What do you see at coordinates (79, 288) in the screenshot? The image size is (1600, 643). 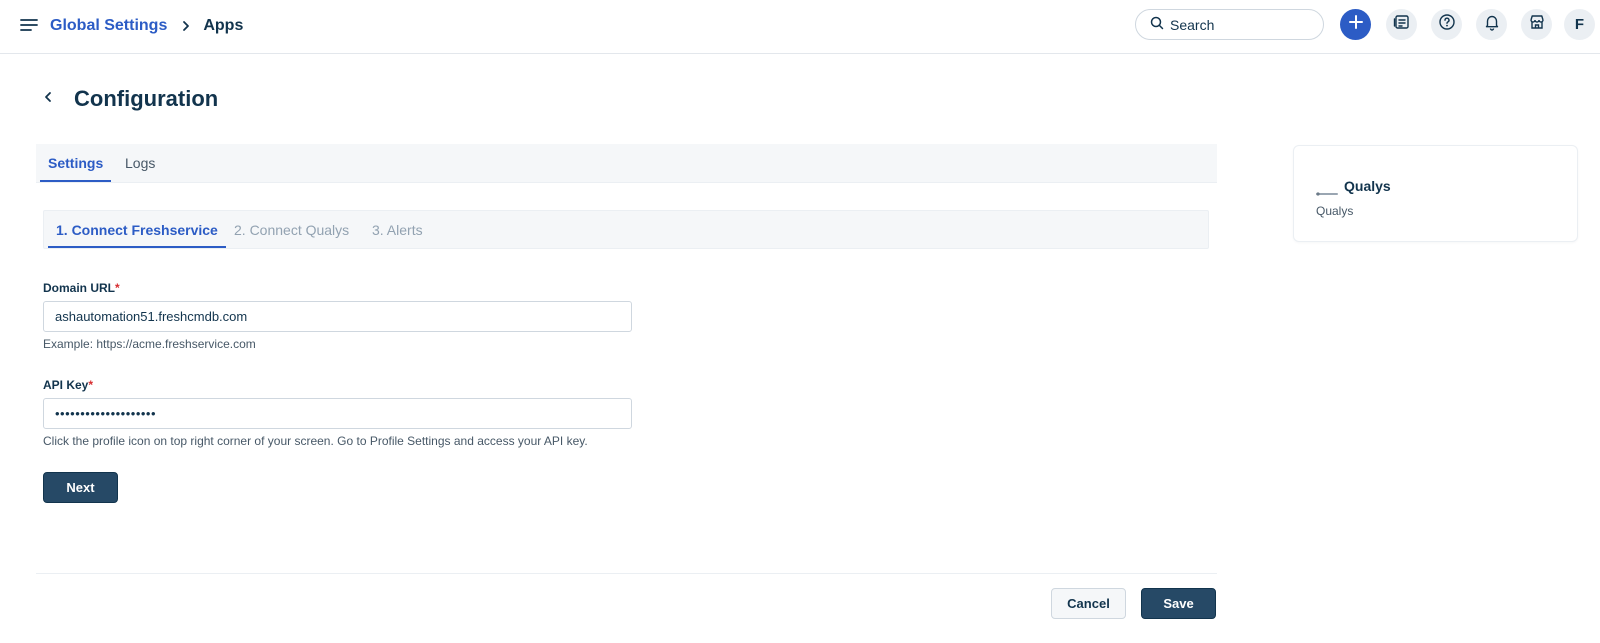 I see `domain-url-label-text: Domain URL` at bounding box center [79, 288].